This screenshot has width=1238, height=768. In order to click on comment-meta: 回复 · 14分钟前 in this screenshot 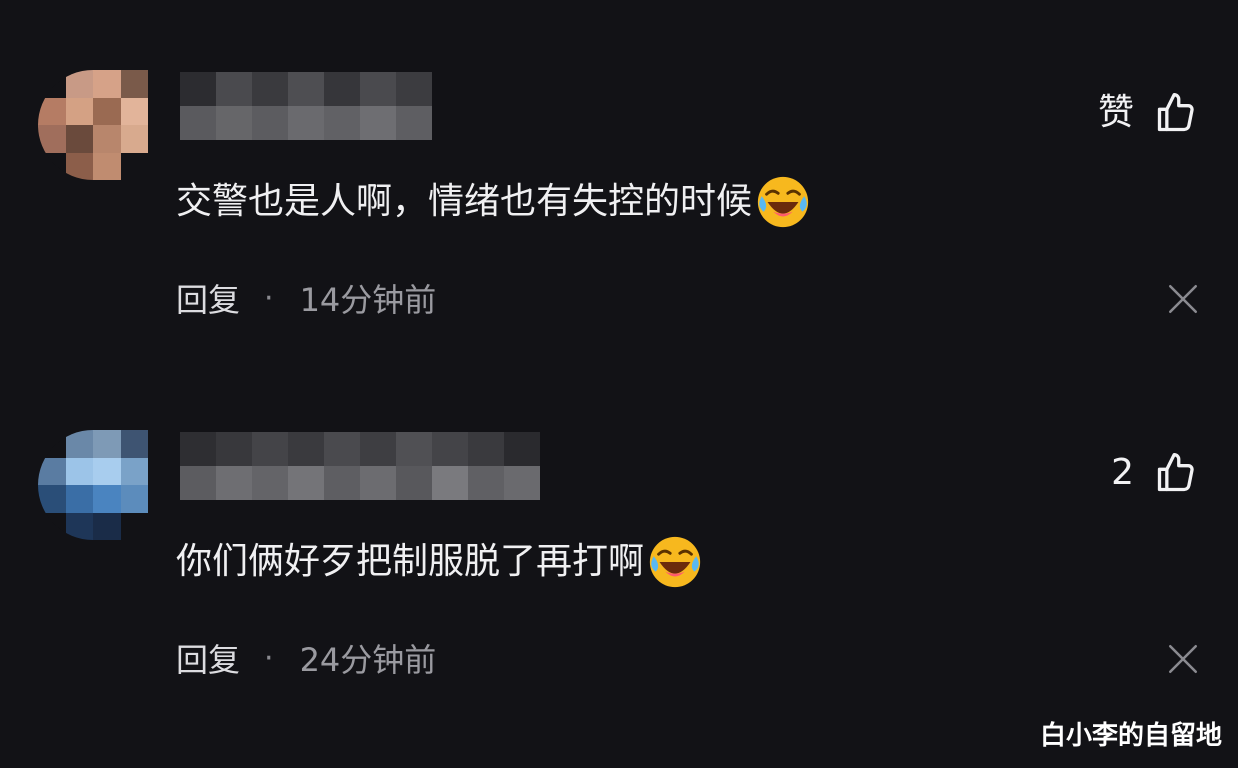, I will do `click(306, 298)`.